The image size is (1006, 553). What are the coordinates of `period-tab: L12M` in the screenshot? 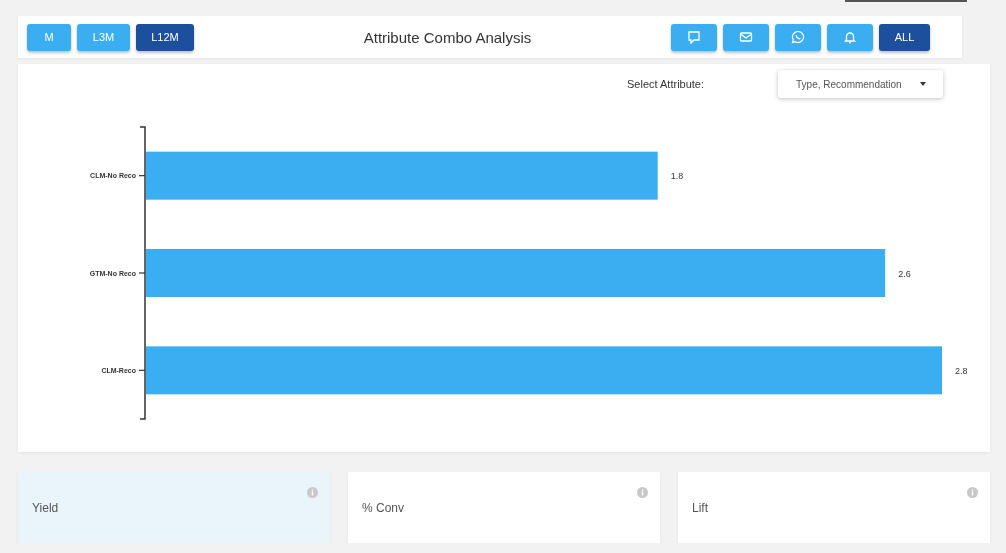 It's located at (165, 37).